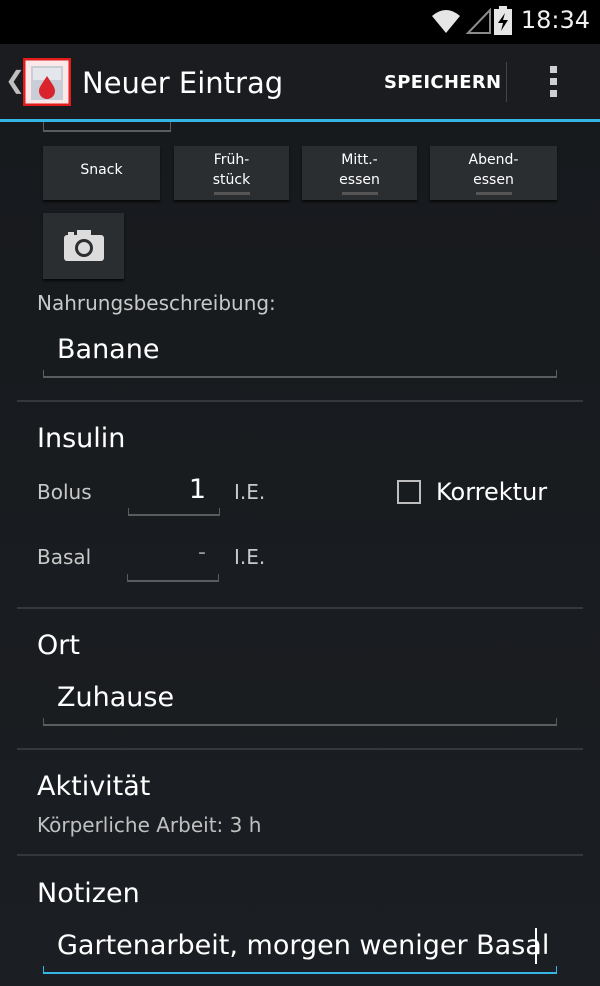 The image size is (600, 986). Describe the element at coordinates (183, 83) in the screenshot. I see `page-title: Neuer Eintrag` at that location.